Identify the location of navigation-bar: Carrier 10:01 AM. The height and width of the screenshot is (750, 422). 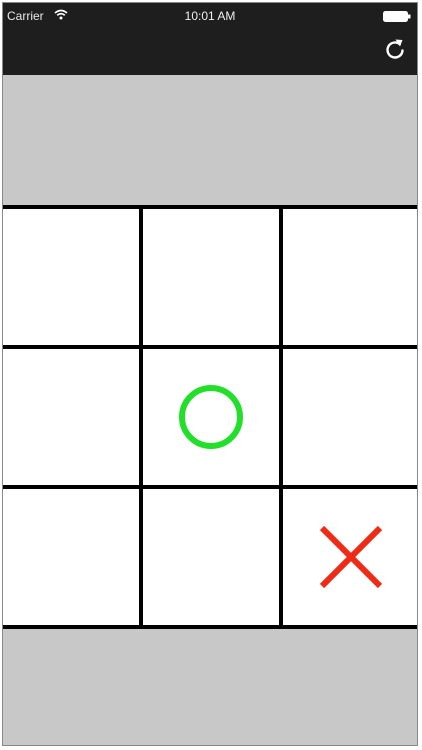
(210, 39).